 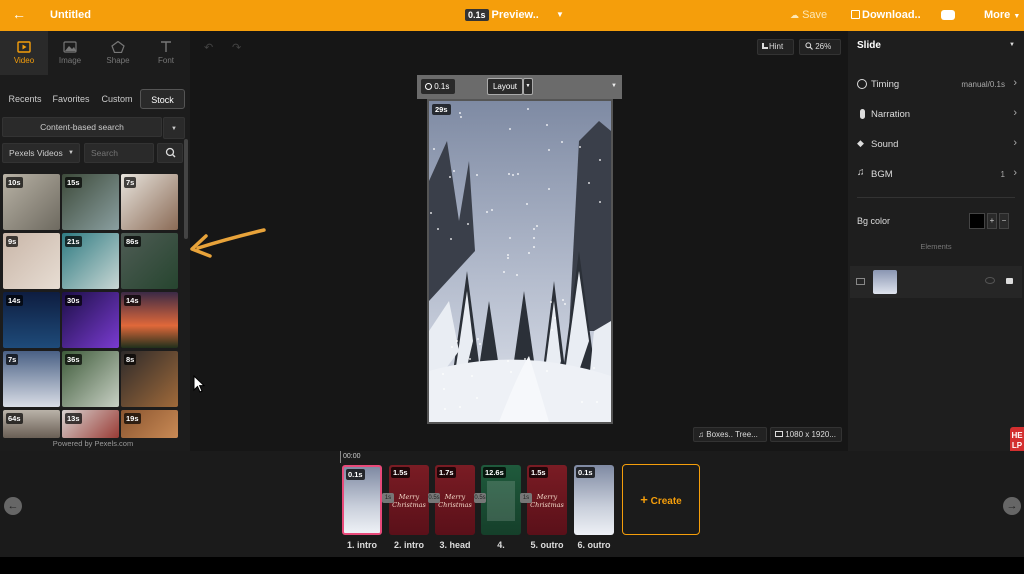 I want to click on preview-dropdown-chevron-icon: ▼, so click(x=560, y=14).